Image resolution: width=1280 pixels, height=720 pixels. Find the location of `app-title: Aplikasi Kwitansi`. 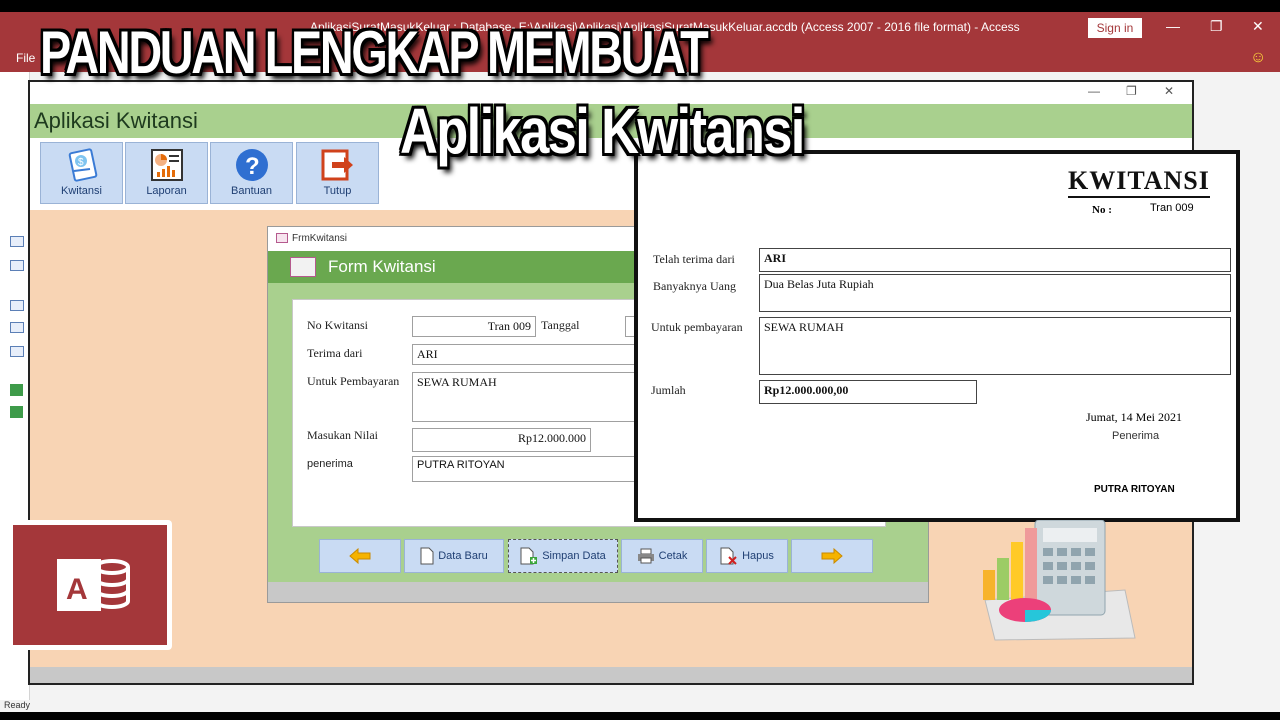

app-title: Aplikasi Kwitansi is located at coordinates (116, 120).